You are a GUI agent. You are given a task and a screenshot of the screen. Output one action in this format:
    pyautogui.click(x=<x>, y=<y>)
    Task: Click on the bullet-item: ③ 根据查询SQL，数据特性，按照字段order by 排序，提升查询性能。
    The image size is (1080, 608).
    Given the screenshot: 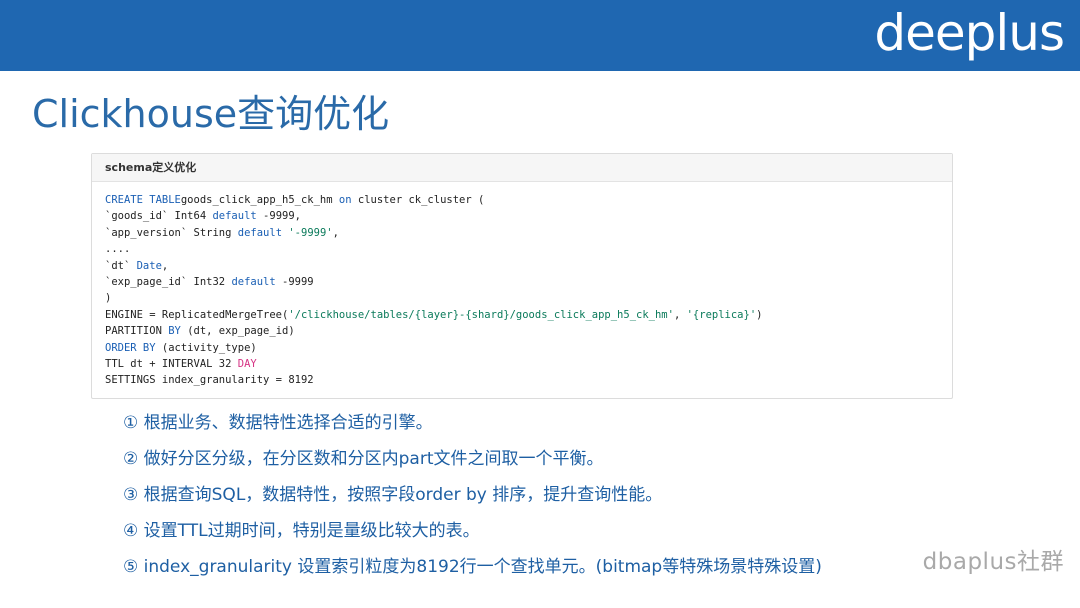 What is the action you would take?
    pyautogui.click(x=393, y=495)
    